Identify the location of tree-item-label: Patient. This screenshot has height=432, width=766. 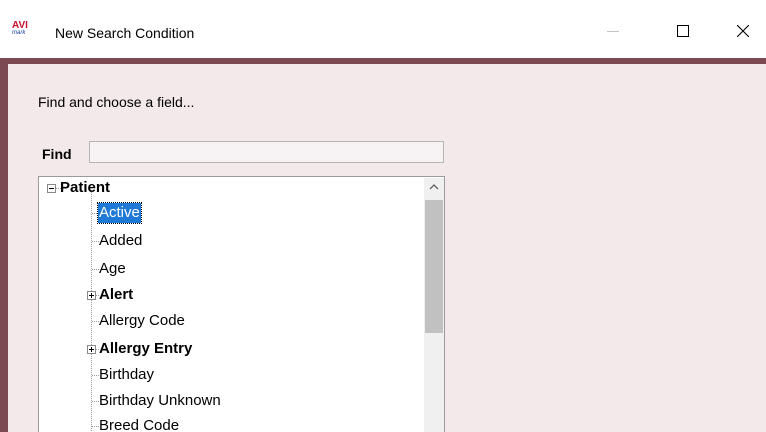
(85, 187).